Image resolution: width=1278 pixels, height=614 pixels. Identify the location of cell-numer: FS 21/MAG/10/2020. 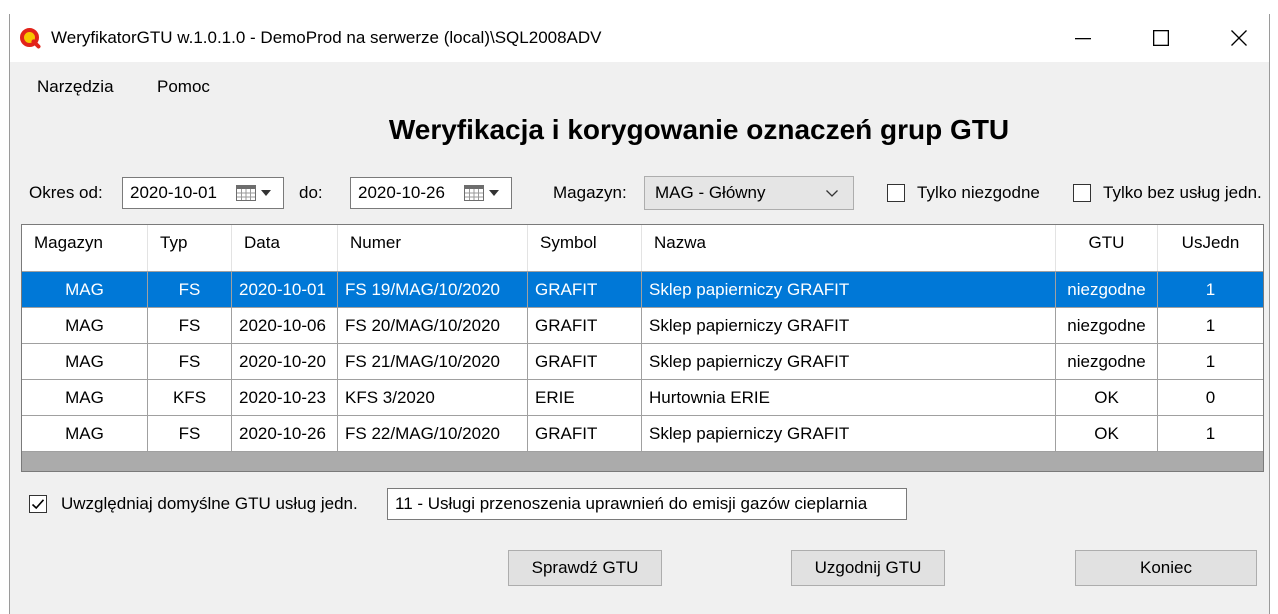
(433, 361).